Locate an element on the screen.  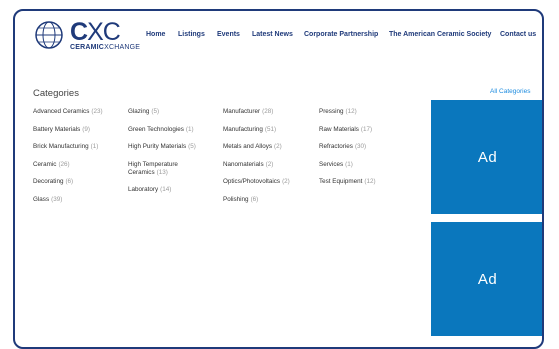
category-item: Battery Materials (9) is located at coordinates (68, 130).